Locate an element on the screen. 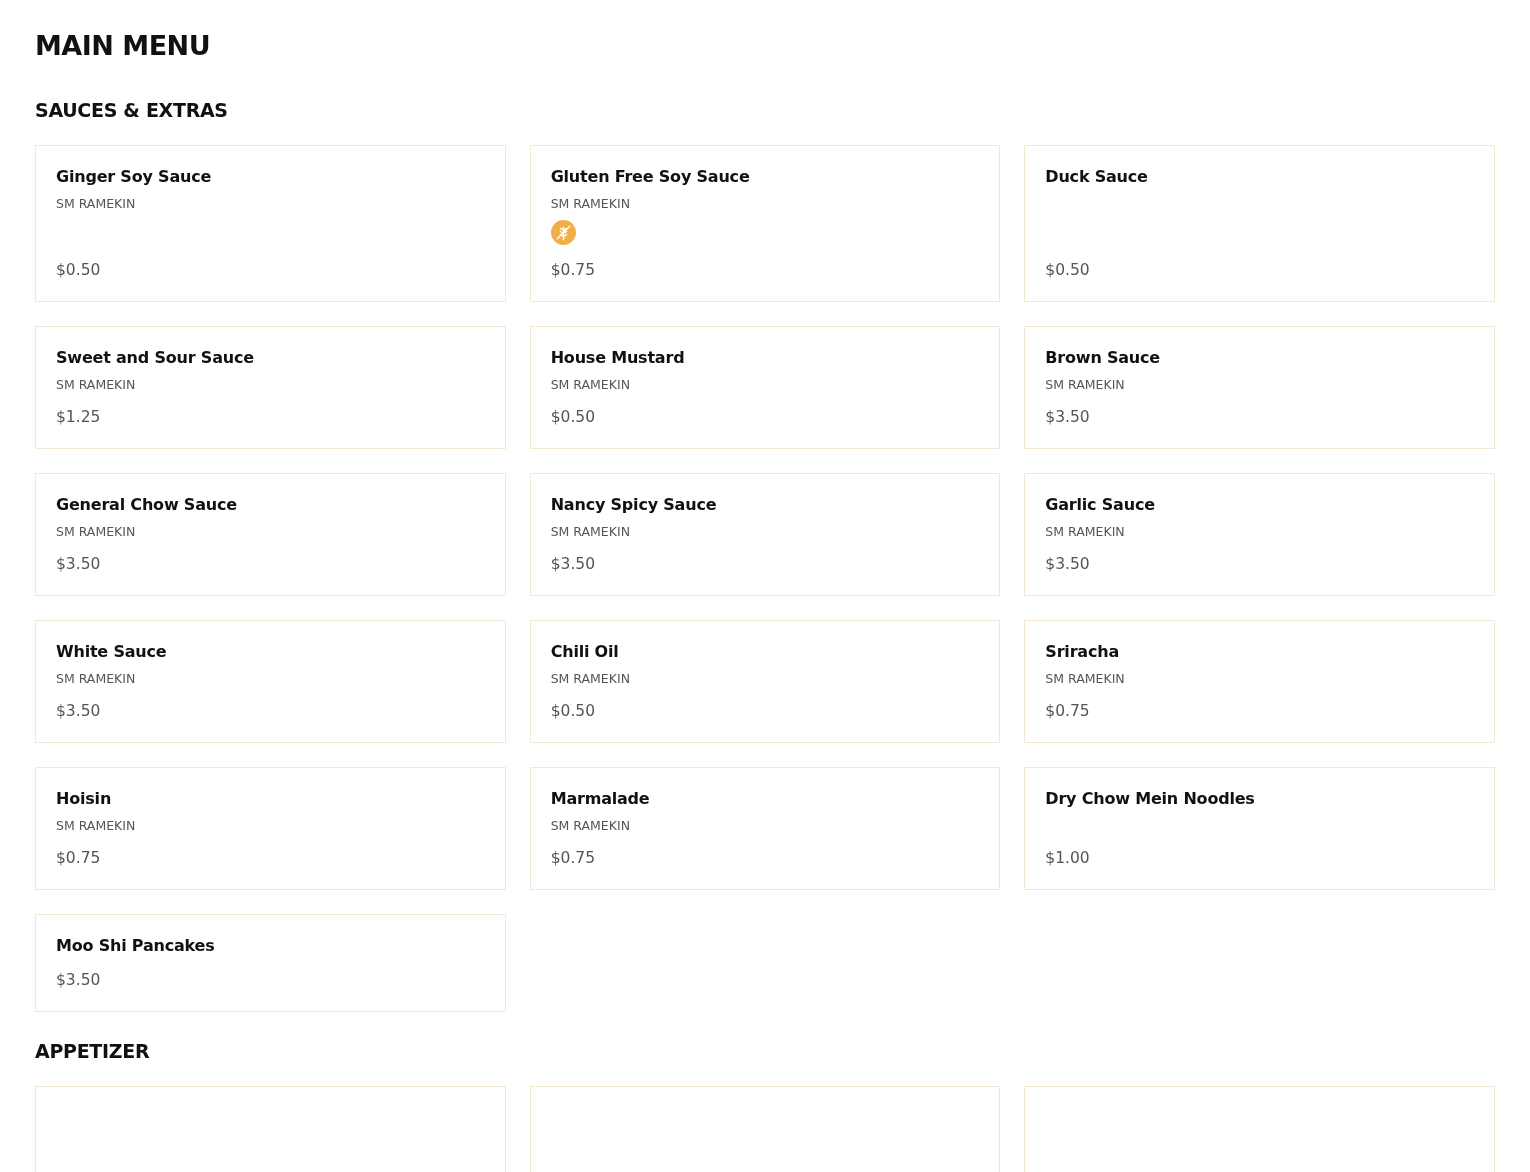  menu-item-card: Marmalade SM RAMEKIN $0.75 is located at coordinates (765, 828).